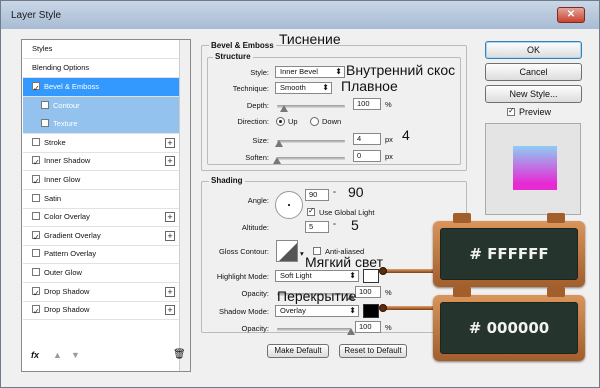 The width and height of the screenshot is (600, 388). Describe the element at coordinates (75, 355) in the screenshot. I see `move-down-icon: ▼` at that location.